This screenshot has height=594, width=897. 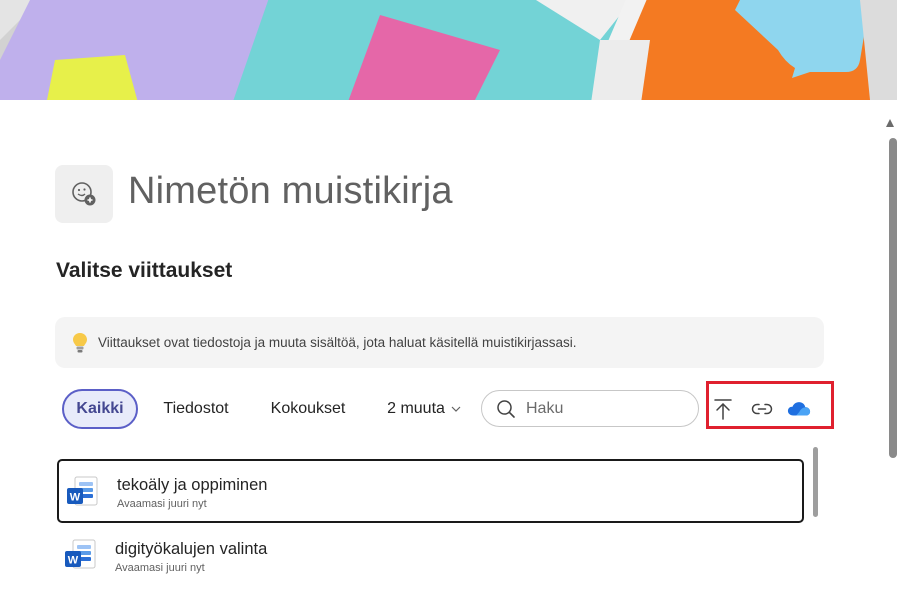 I want to click on chevron-down-icon, so click(x=456, y=409).